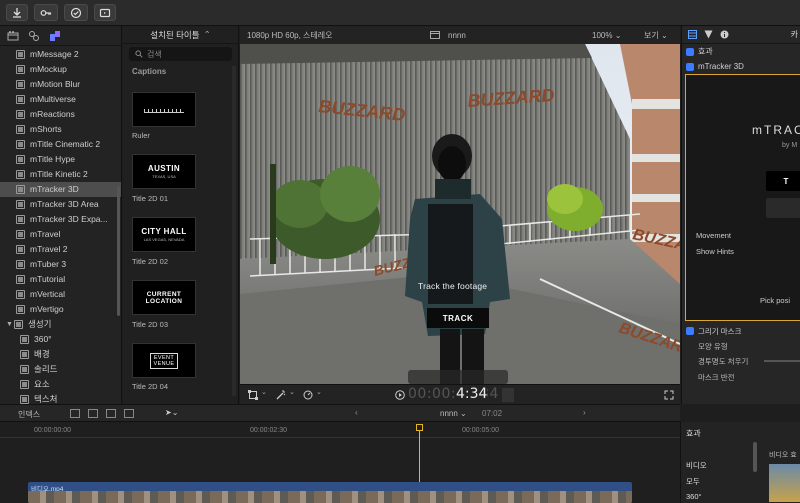 This screenshot has height=503, width=800. What do you see at coordinates (782, 361) in the screenshot?
I see `mask-slider` at bounding box center [782, 361].